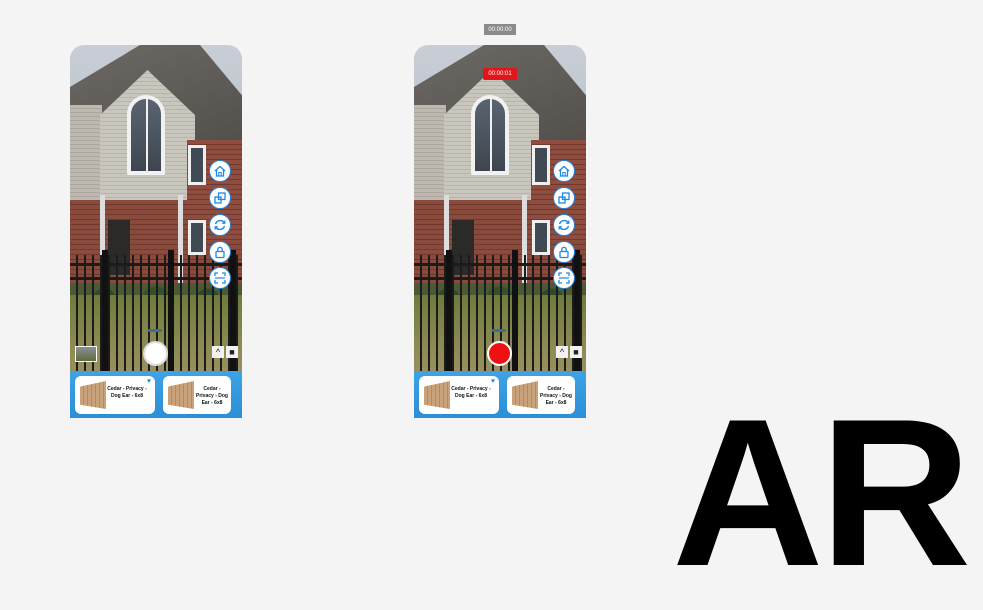  Describe the element at coordinates (86, 354) in the screenshot. I see `gallery-thumbnail` at that location.